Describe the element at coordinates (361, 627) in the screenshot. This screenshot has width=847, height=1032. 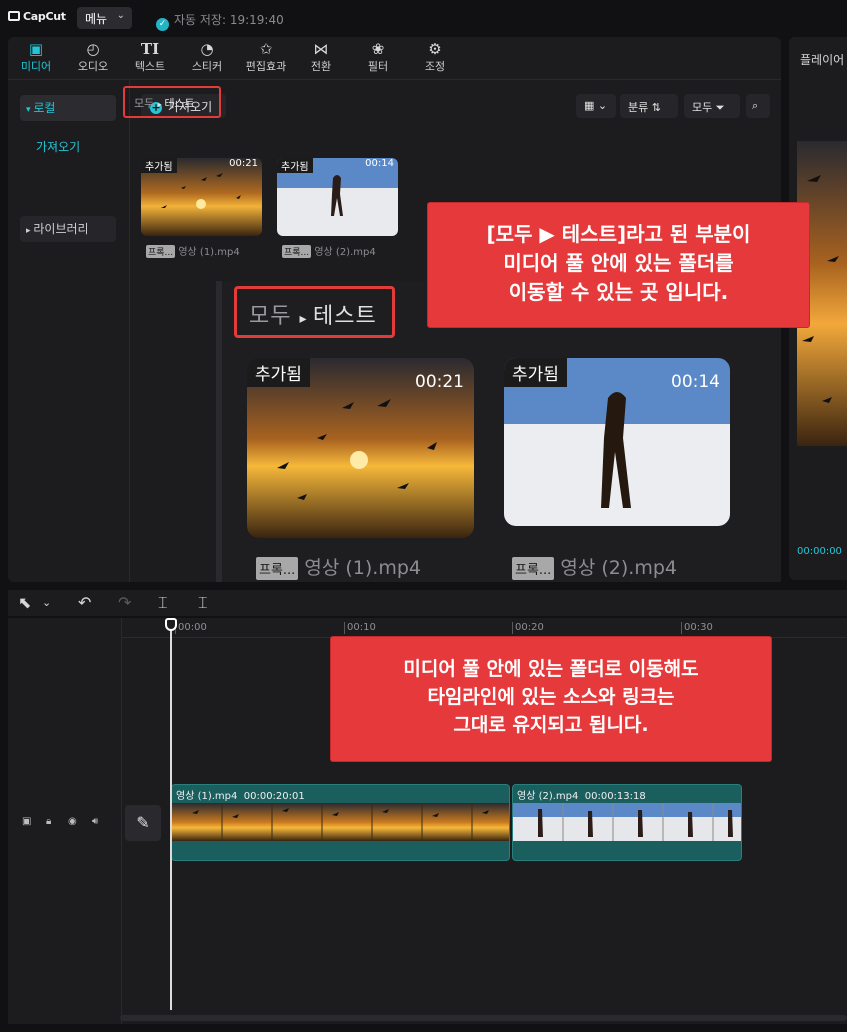
I see `tick-label: 00:10` at that location.